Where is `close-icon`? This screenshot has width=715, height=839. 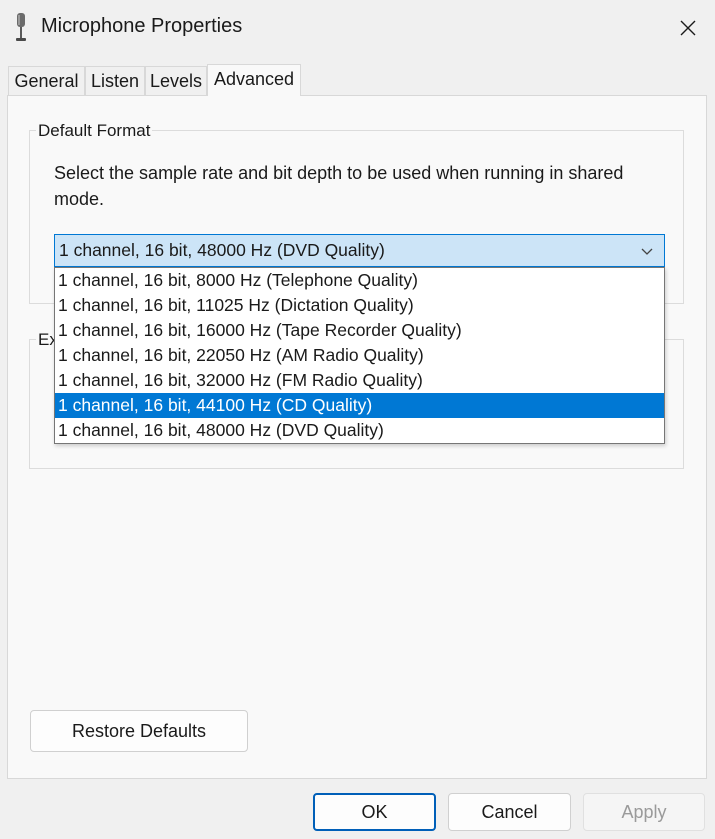 close-icon is located at coordinates (688, 28).